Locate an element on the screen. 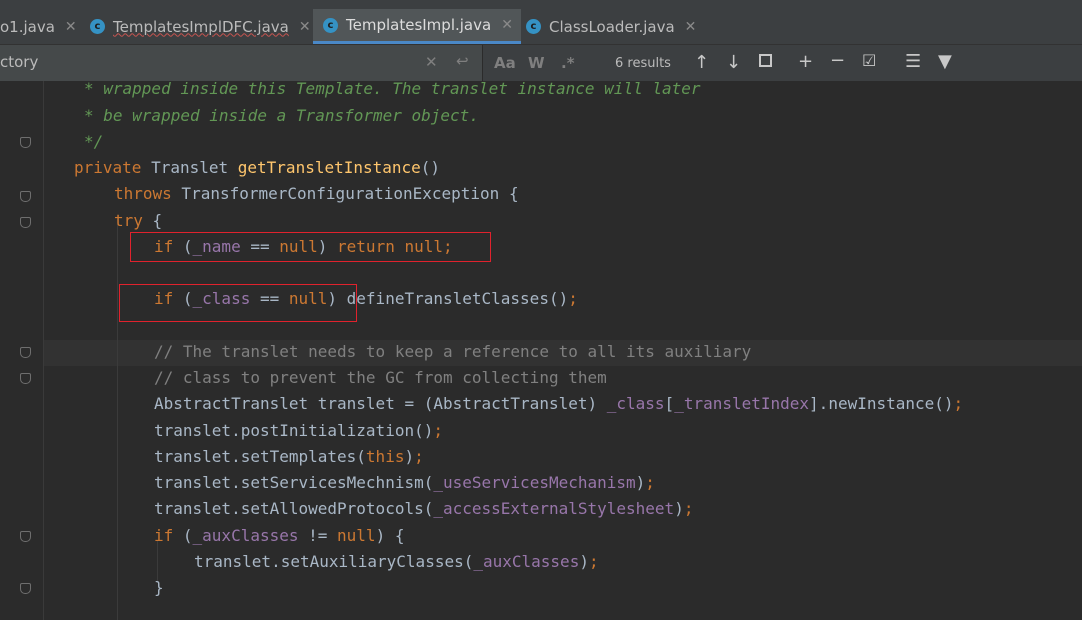 The width and height of the screenshot is (1082, 620). filter-icon: ▼ is located at coordinates (945, 61).